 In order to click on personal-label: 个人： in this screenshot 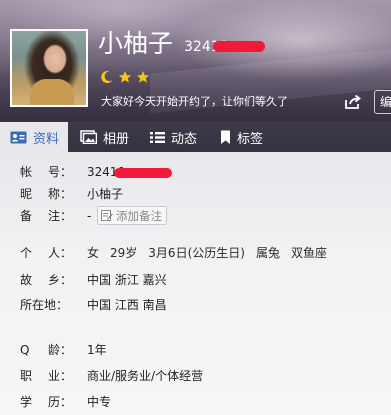, I will do `click(46, 253)`.